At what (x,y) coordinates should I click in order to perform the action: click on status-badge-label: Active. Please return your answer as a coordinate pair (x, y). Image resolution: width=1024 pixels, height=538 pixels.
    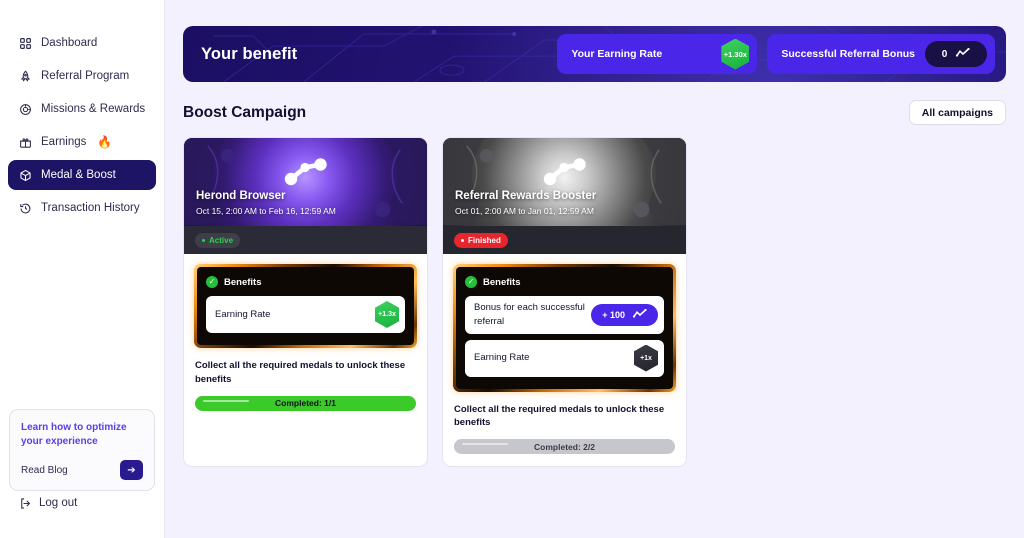
    Looking at the image, I should click on (221, 240).